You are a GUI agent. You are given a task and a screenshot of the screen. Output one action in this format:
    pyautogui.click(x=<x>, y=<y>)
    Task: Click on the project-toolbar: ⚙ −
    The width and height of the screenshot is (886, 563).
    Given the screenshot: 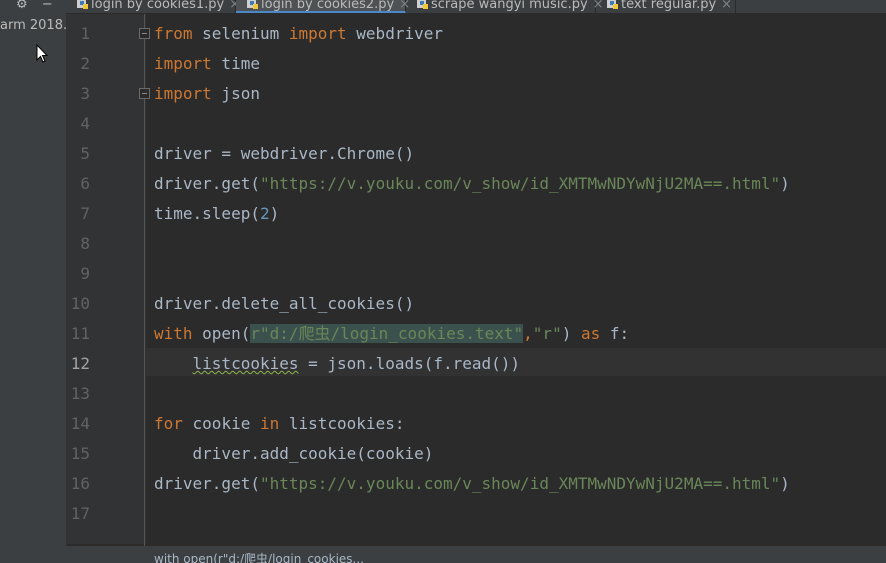 What is the action you would take?
    pyautogui.click(x=39, y=6)
    